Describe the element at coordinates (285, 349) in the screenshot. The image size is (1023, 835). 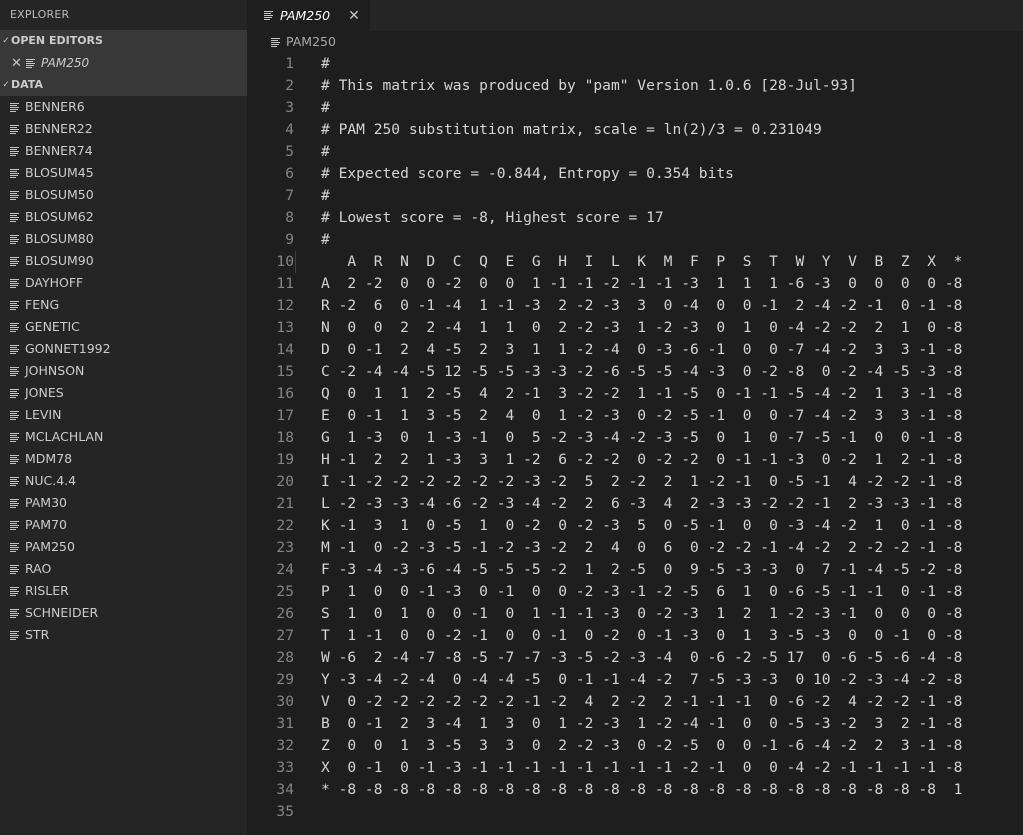
I see `line-number: 14` at that location.